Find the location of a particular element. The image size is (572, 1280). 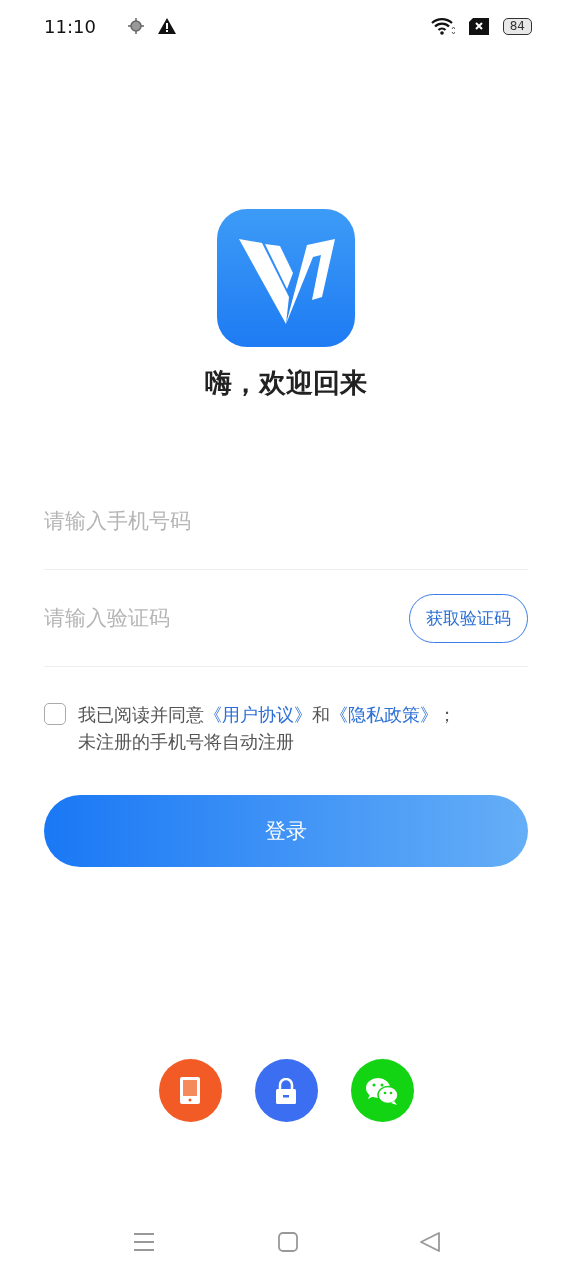

battery-indicator: 84 is located at coordinates (517, 26).